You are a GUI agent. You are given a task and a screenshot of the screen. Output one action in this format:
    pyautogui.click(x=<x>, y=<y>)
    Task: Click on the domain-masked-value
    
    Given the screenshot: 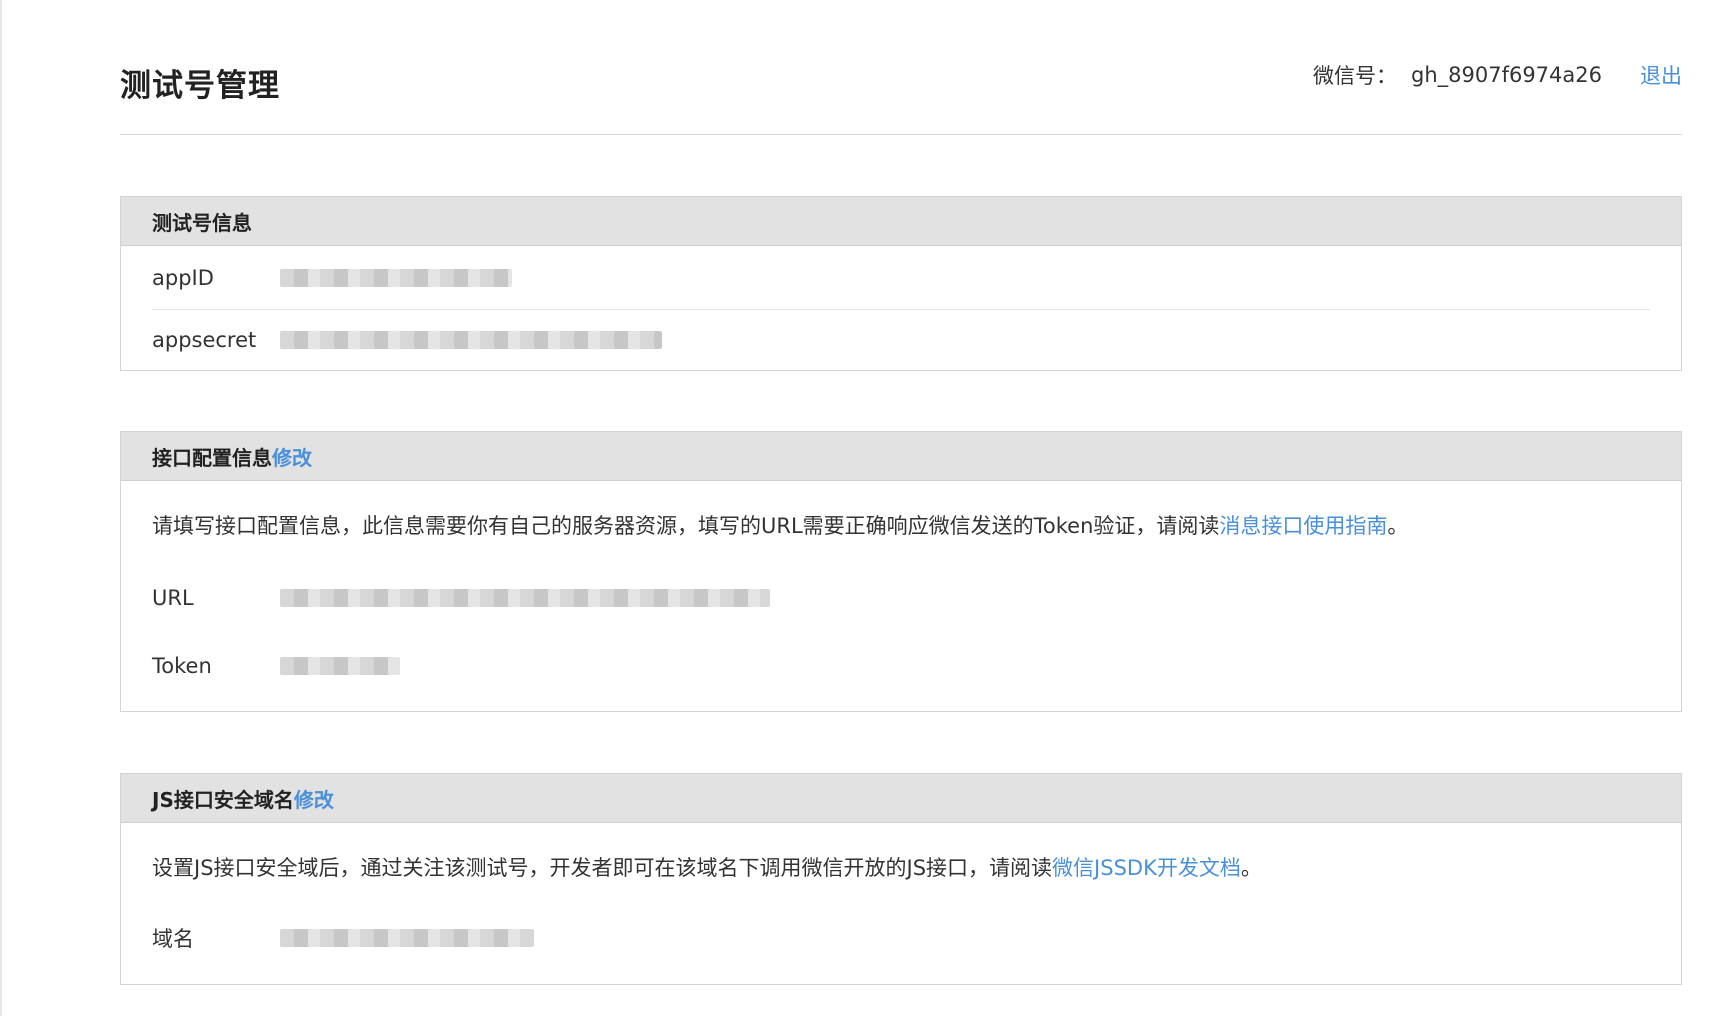 What is the action you would take?
    pyautogui.click(x=407, y=938)
    